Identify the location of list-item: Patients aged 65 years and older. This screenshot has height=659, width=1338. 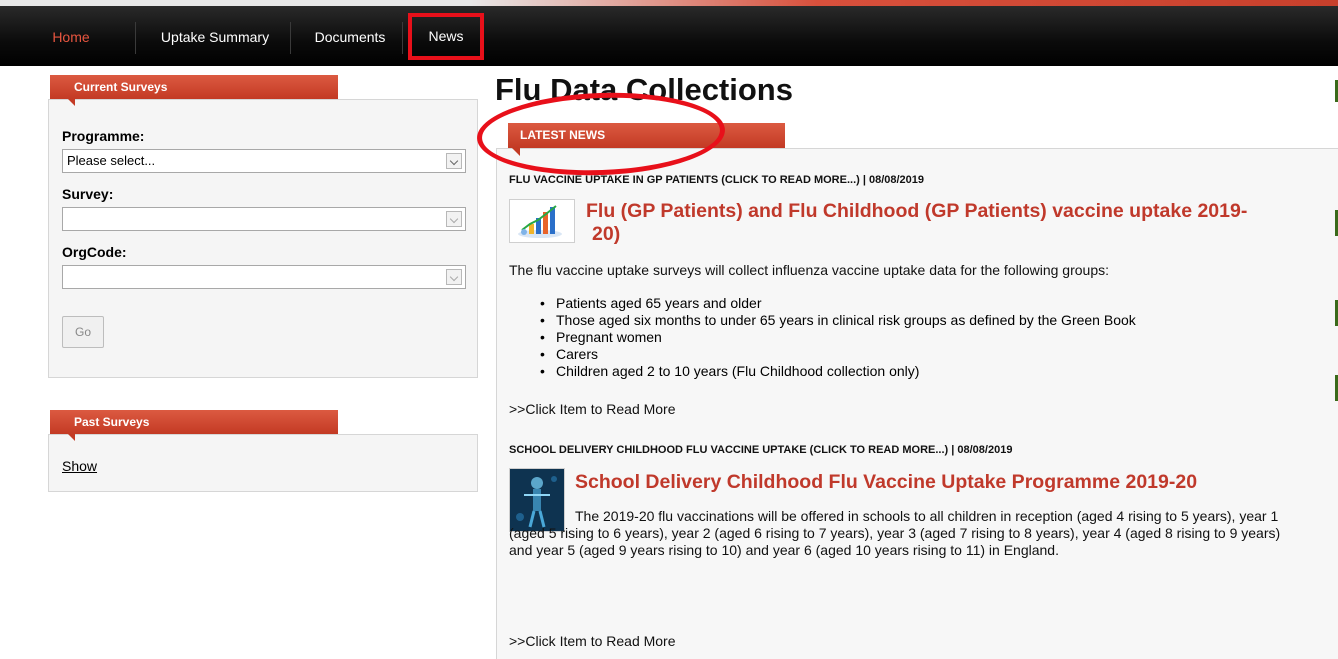
(838, 303).